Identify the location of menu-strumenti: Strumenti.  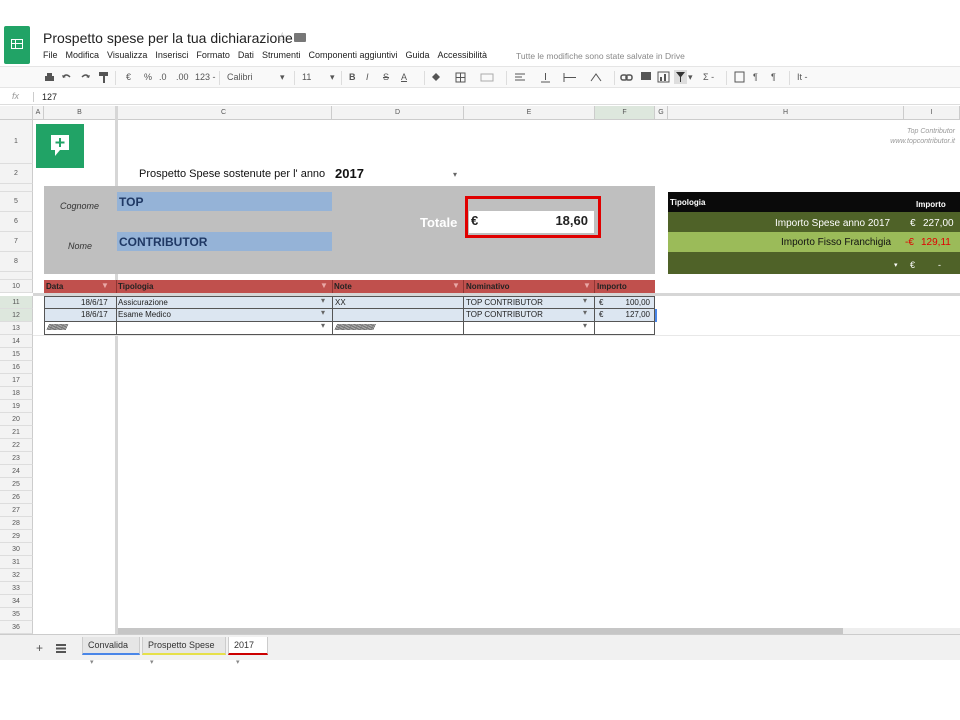
(281, 55).